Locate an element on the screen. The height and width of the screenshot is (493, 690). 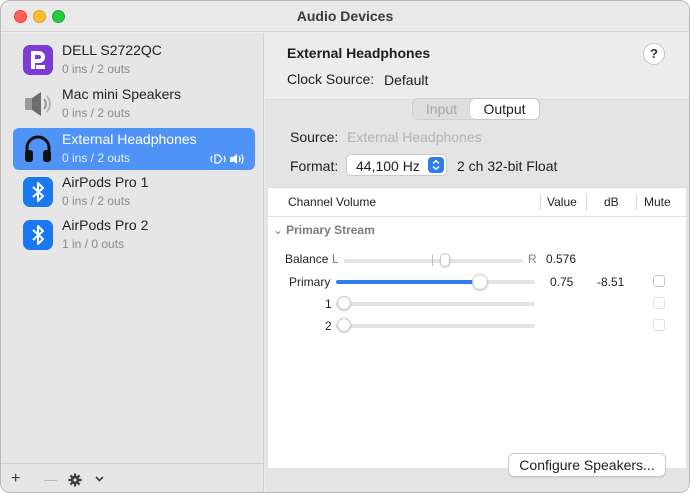
source-value: External Headphones is located at coordinates (414, 137).